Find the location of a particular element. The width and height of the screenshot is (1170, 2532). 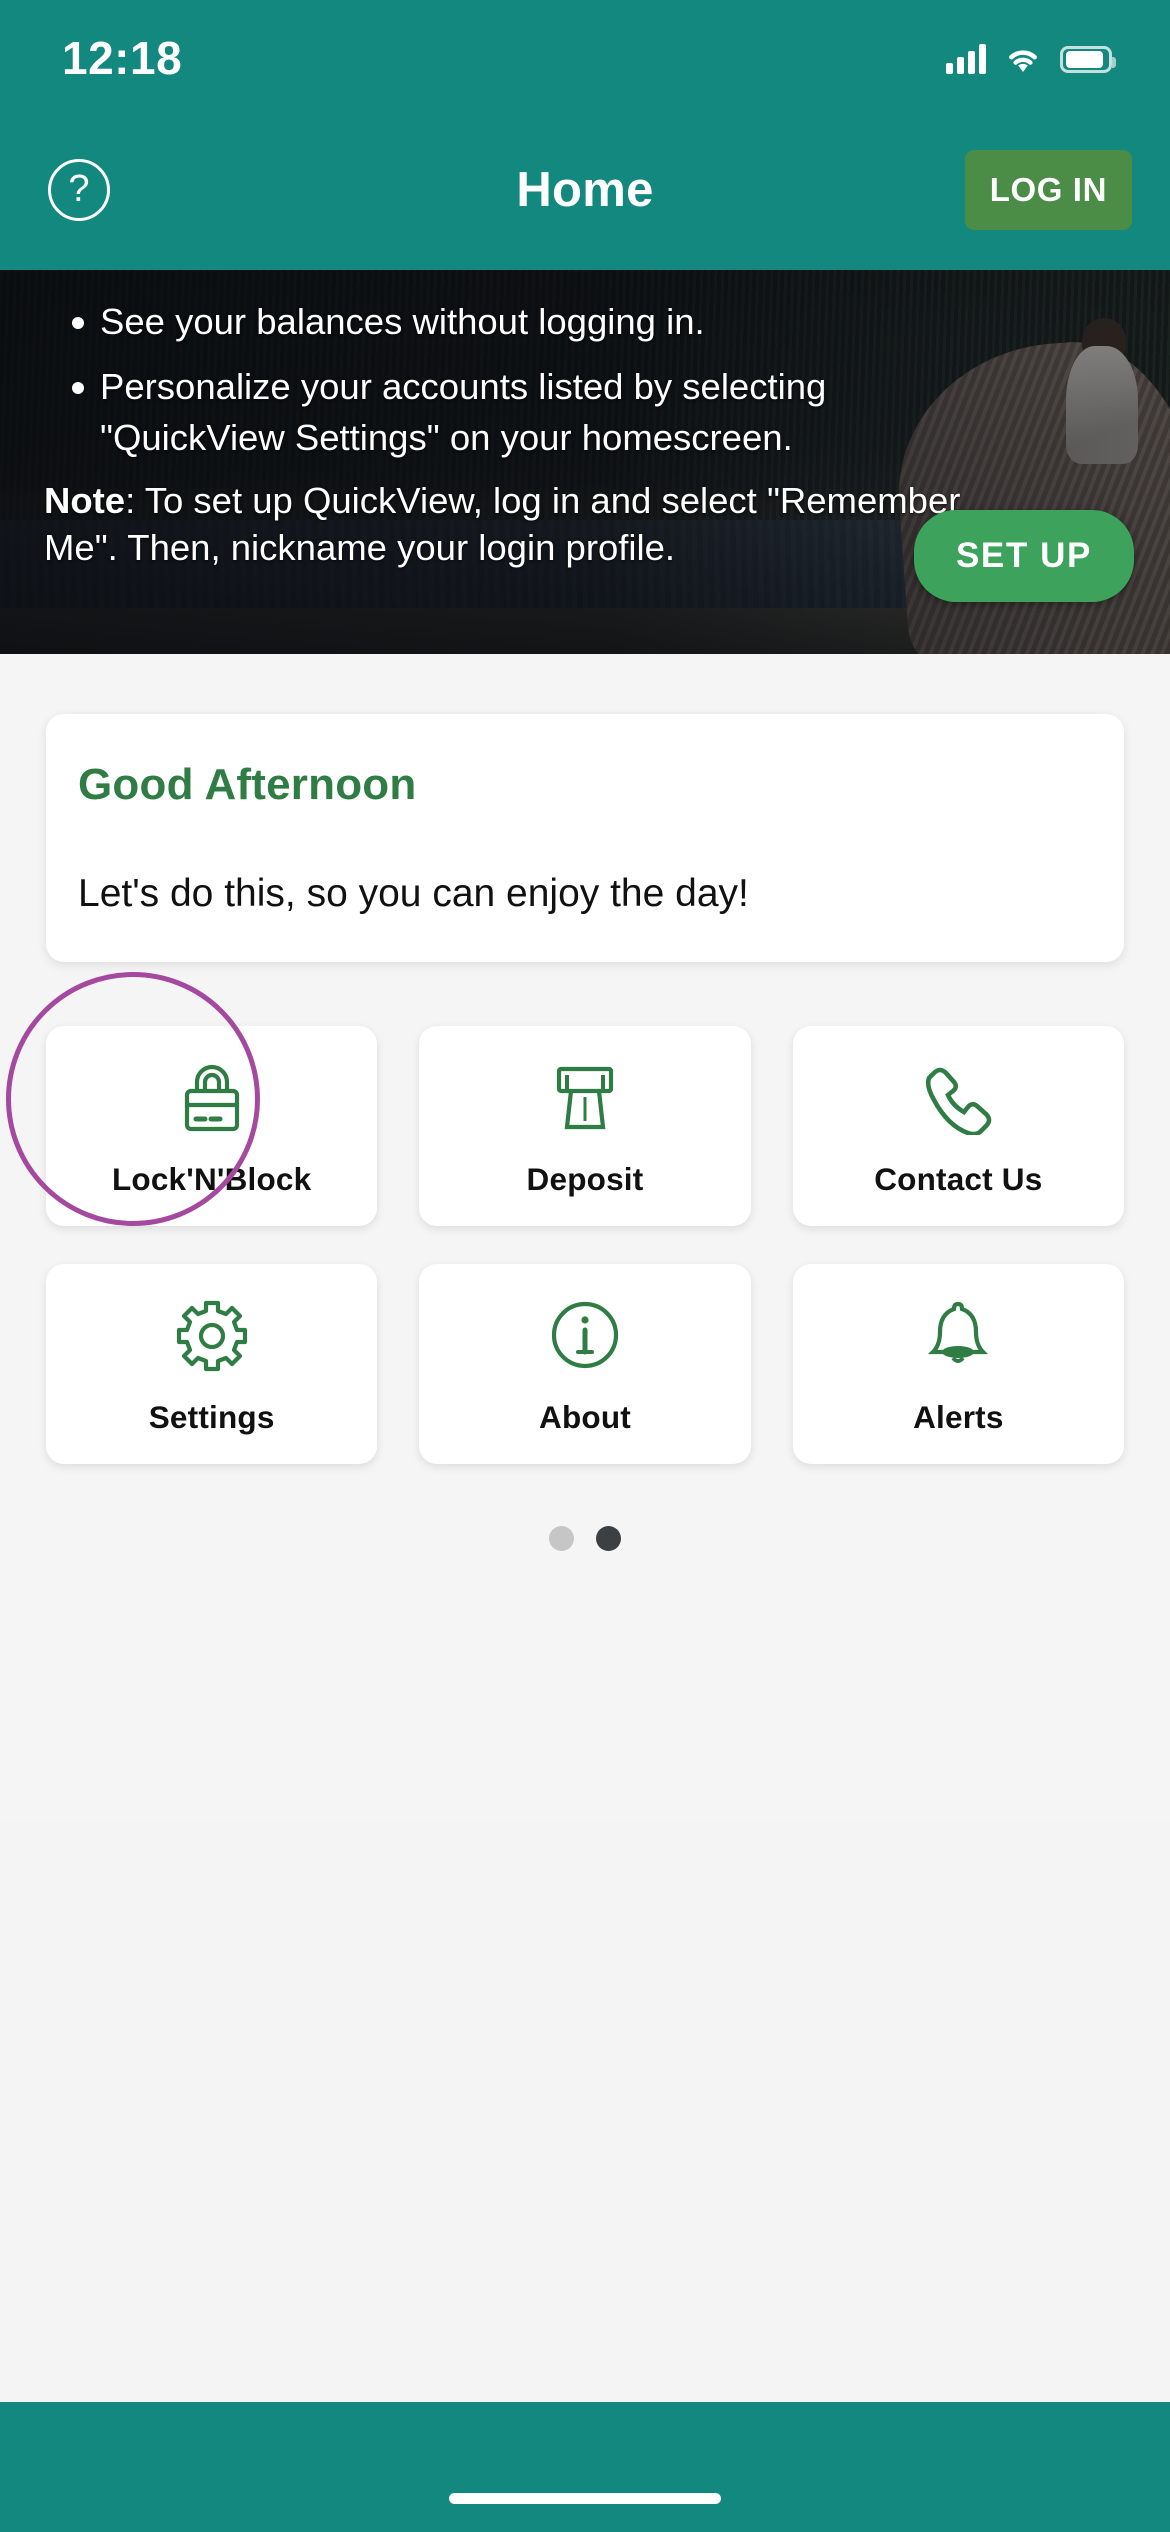

tile-contact-us: Contact Us is located at coordinates (958, 1126).